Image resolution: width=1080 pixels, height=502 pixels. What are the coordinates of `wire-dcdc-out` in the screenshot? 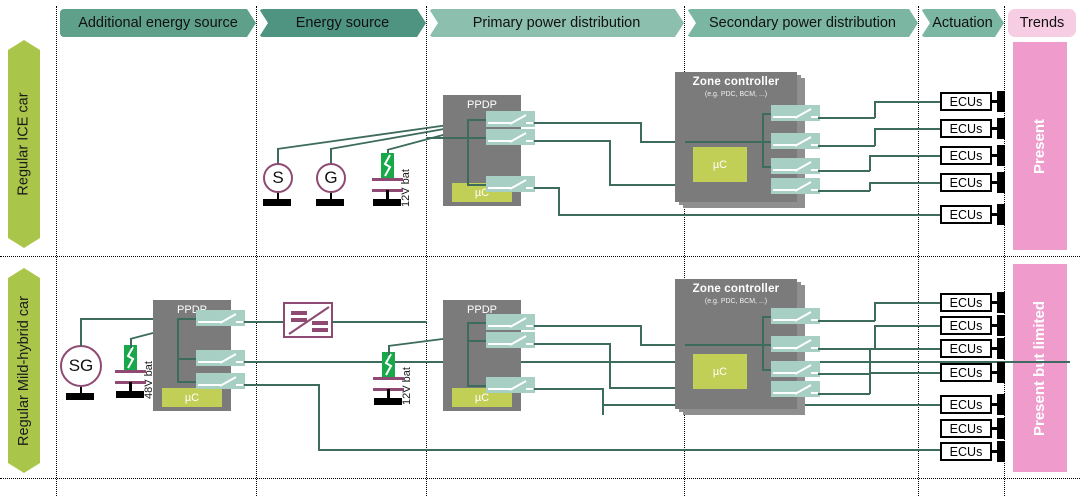 It's located at (379, 322).